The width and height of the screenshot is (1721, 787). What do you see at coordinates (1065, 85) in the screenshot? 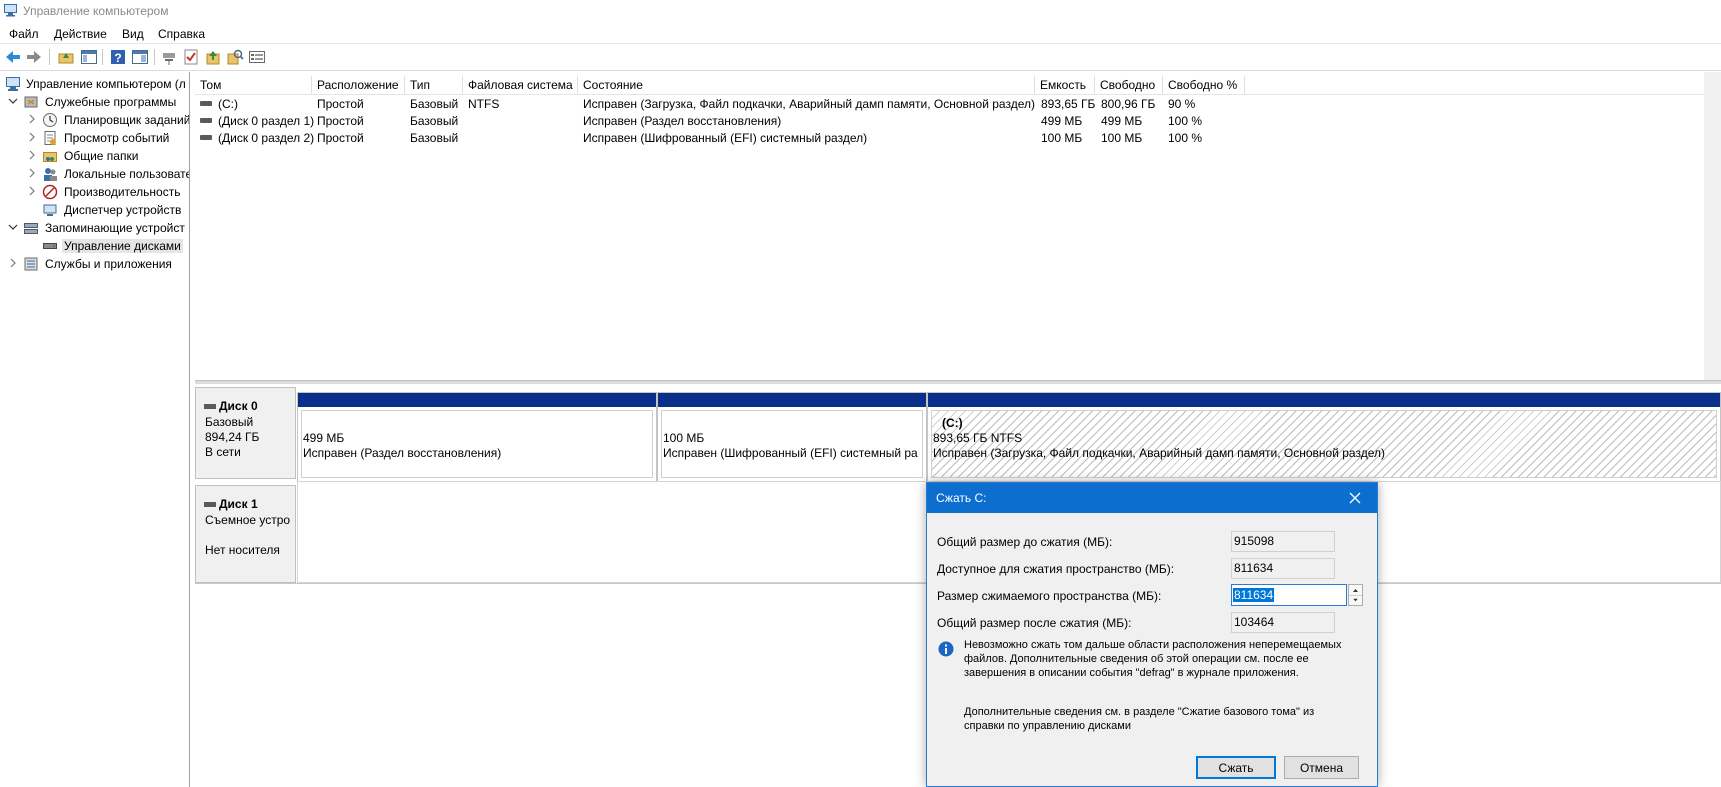
I see `column-header-capacity: Емкость` at bounding box center [1065, 85].